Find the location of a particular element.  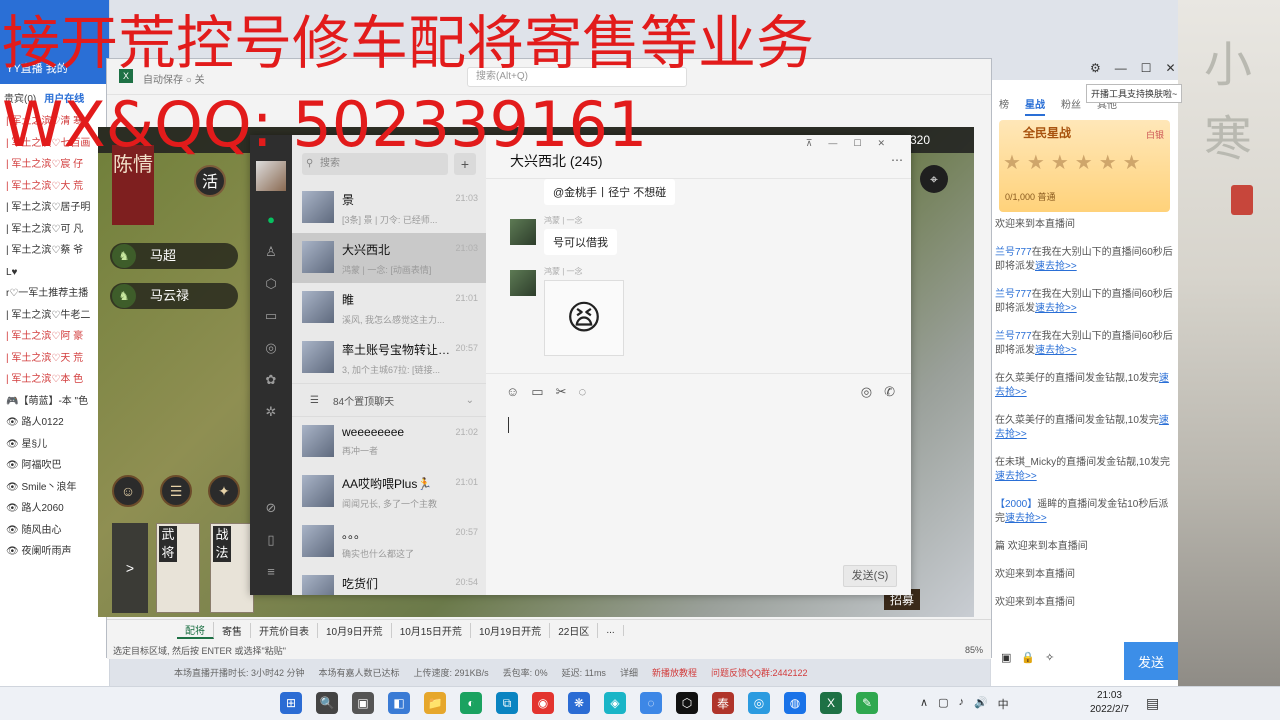

tab-online-users: 用户在线 is located at coordinates (64, 97).